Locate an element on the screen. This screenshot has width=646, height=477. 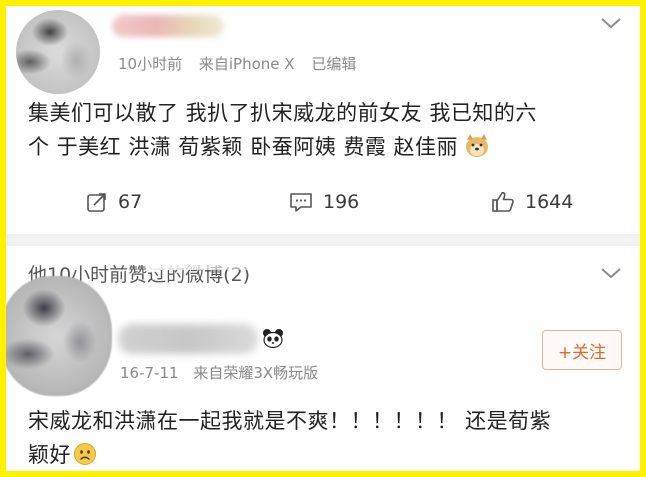
comment-button: 196 is located at coordinates (324, 202).